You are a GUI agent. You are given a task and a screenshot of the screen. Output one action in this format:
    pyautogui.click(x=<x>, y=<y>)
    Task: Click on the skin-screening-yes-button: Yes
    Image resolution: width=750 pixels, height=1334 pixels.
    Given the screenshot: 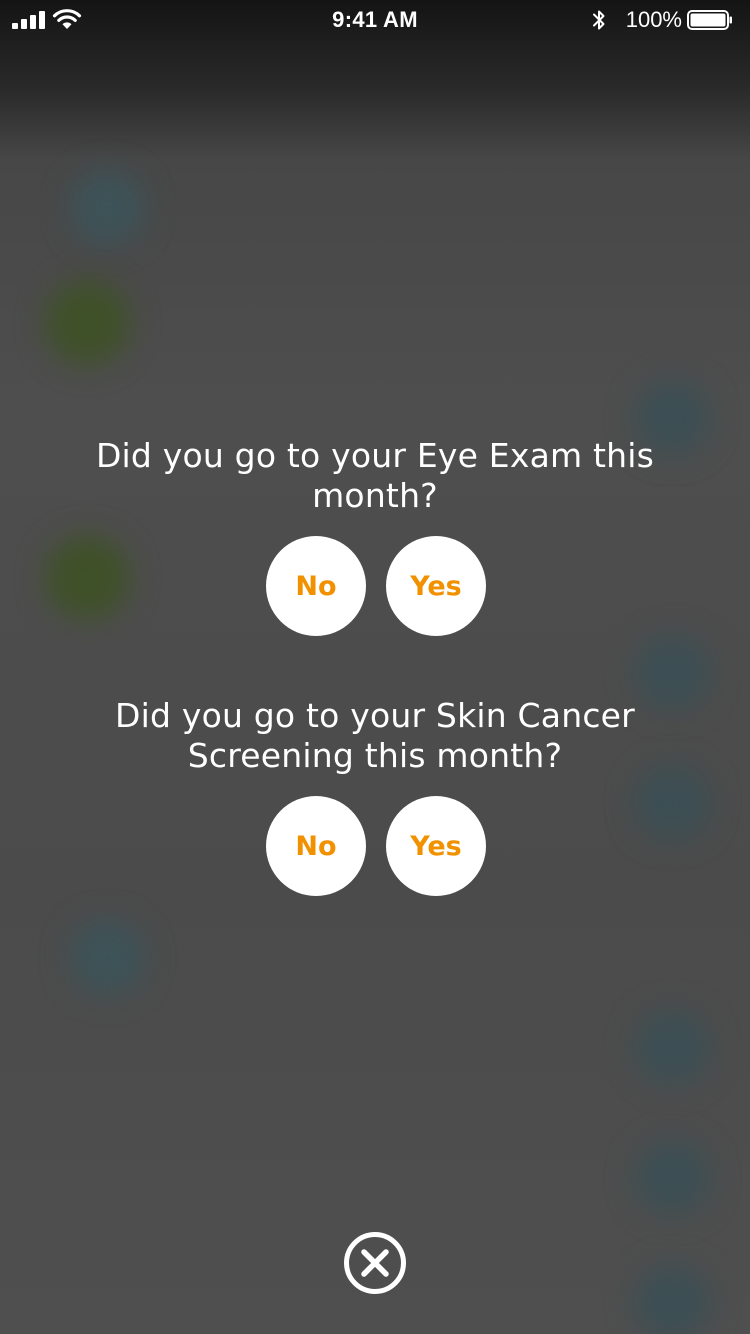 What is the action you would take?
    pyautogui.click(x=436, y=846)
    